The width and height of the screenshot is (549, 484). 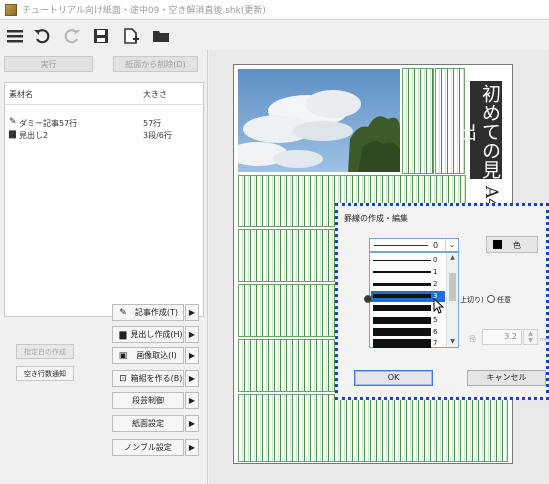 What do you see at coordinates (319, 120) in the screenshot?
I see `sky-photo` at bounding box center [319, 120].